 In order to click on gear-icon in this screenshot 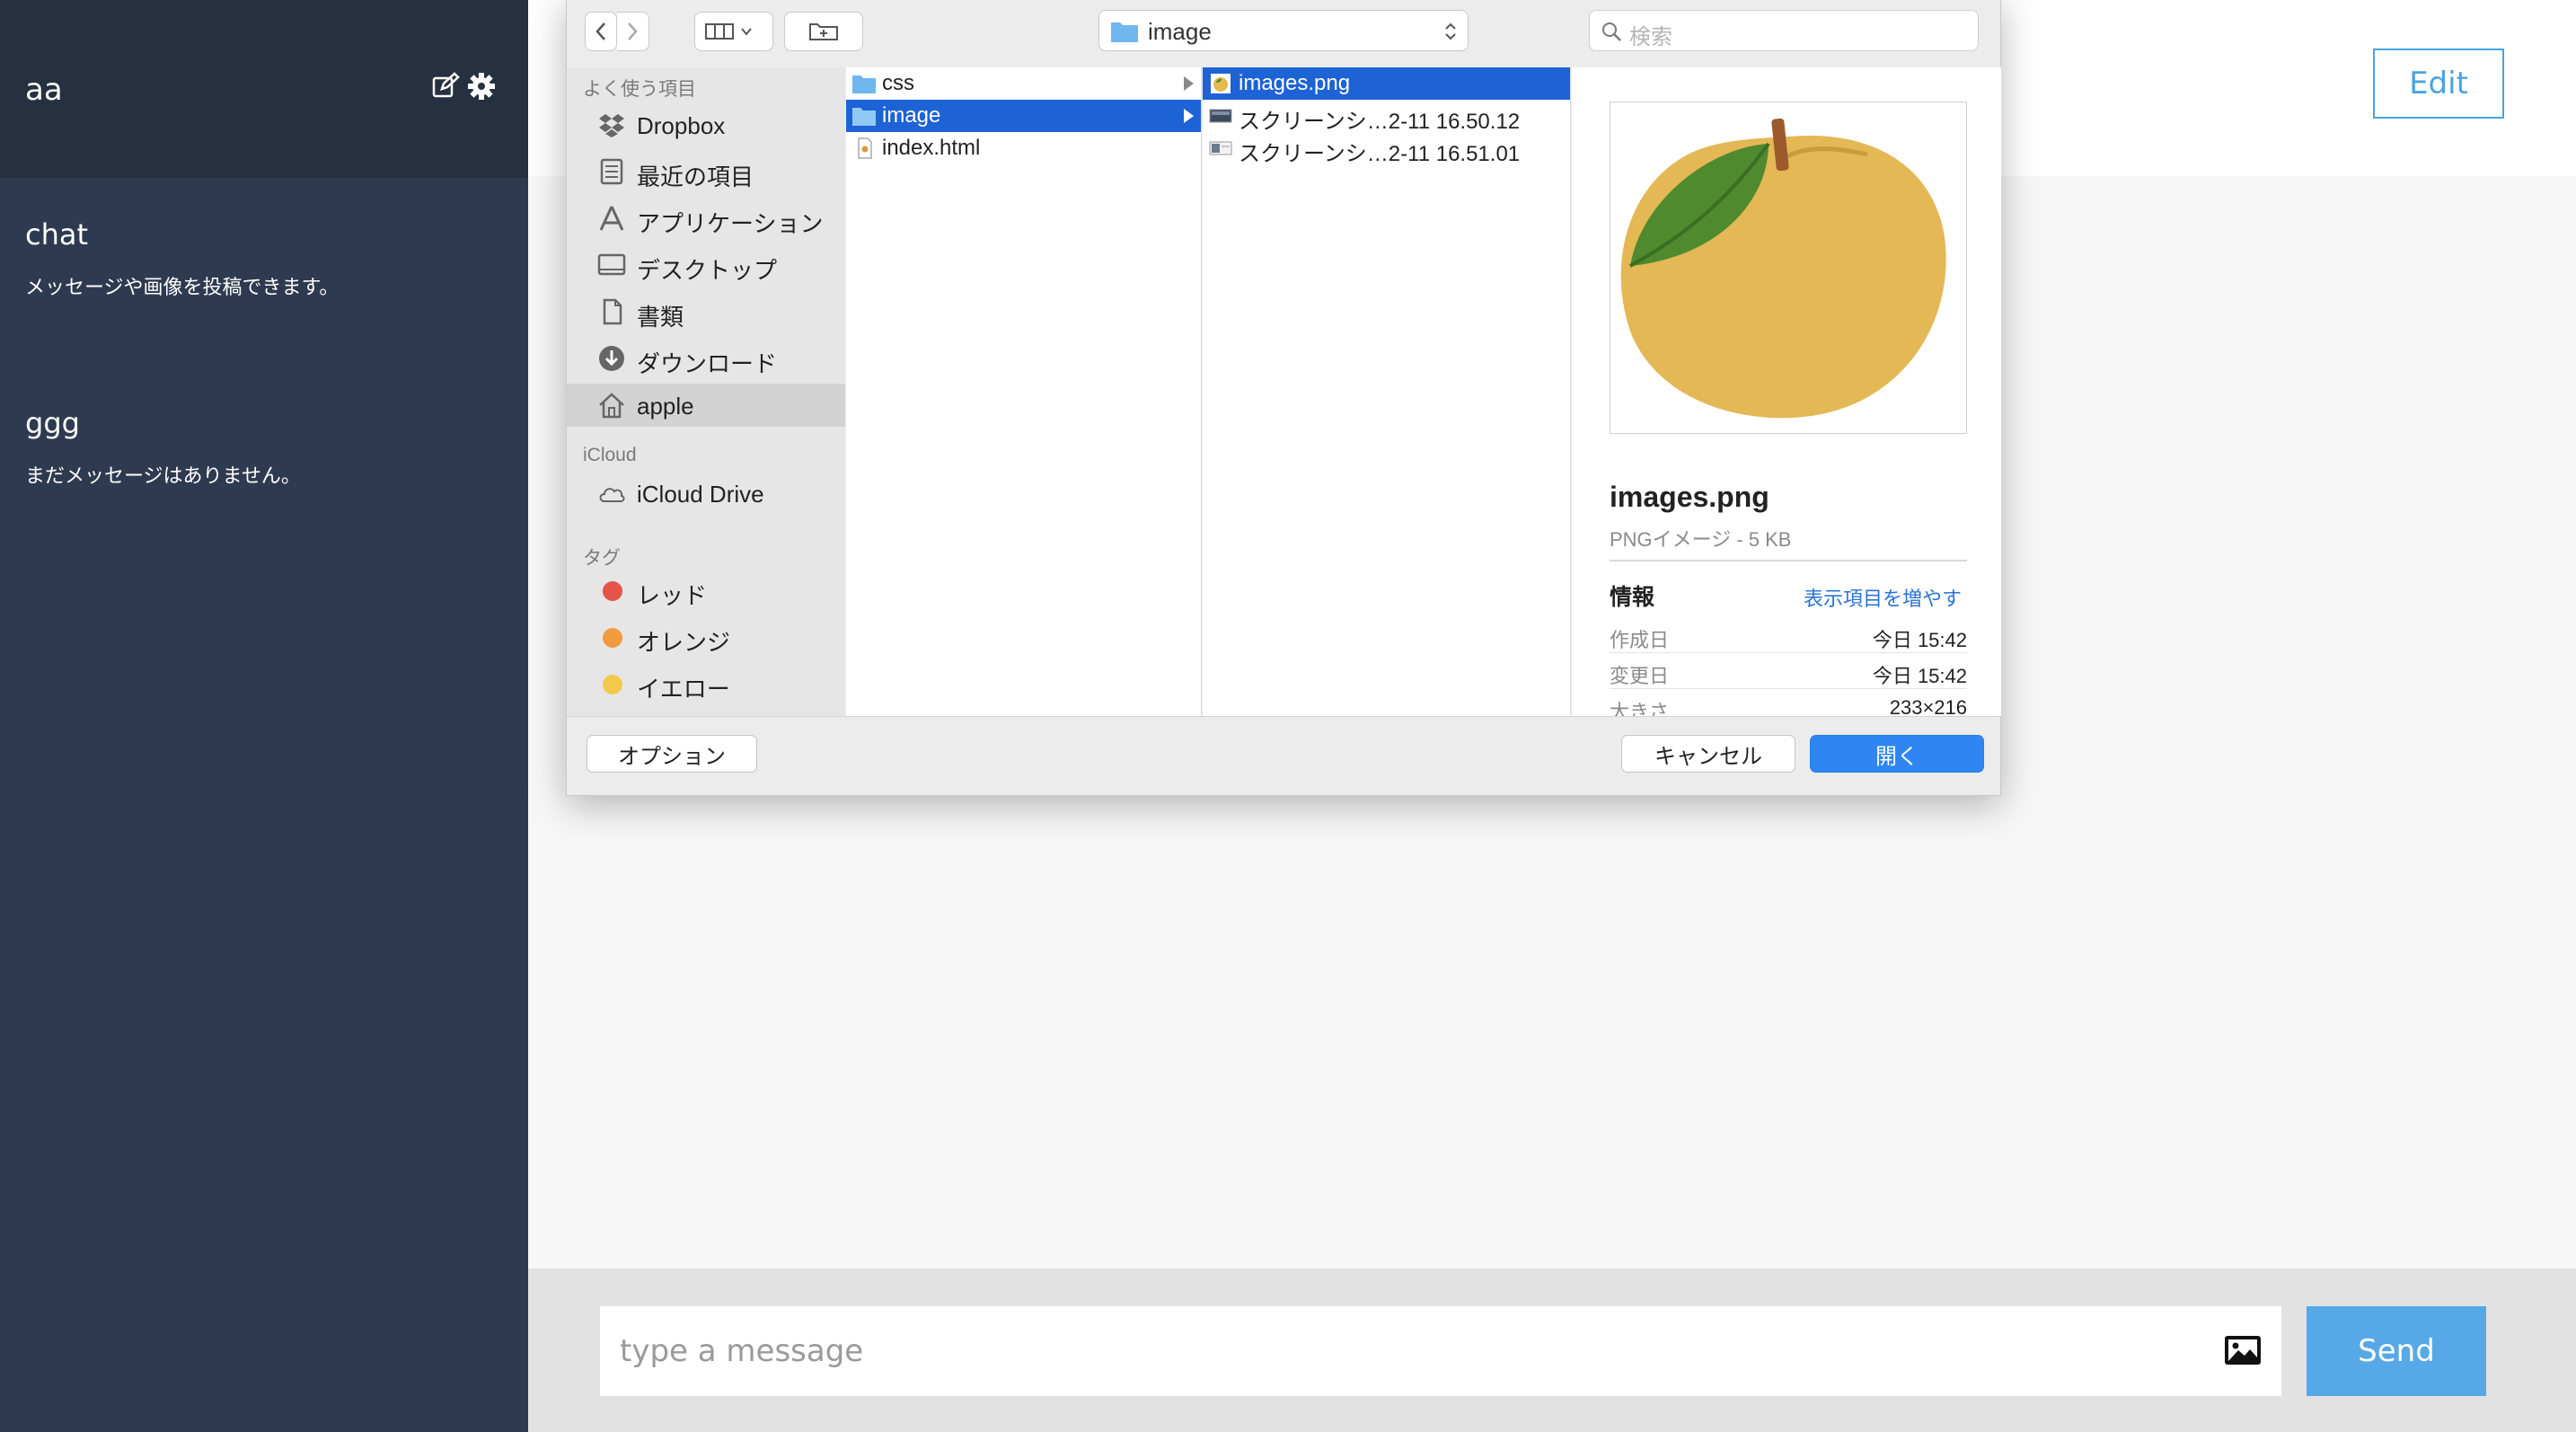, I will do `click(481, 86)`.